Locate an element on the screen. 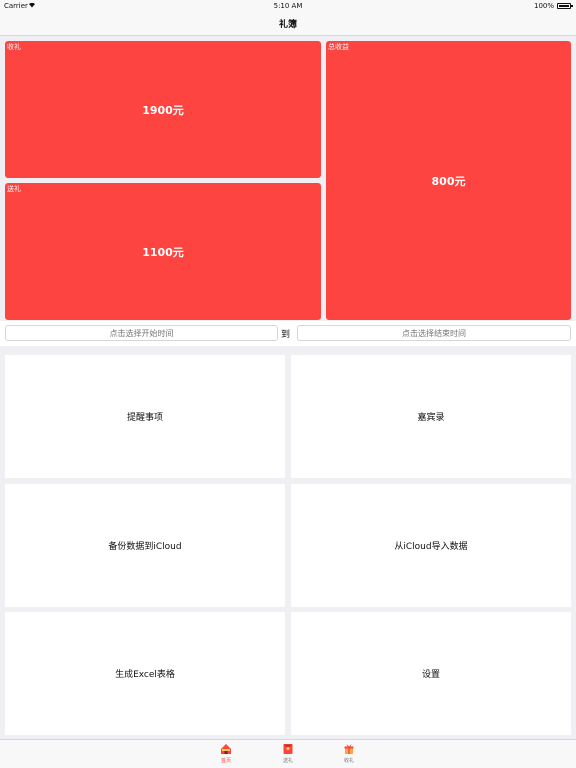 This screenshot has height=768, width=576. reminders-button: 提醒事项 is located at coordinates (145, 416).